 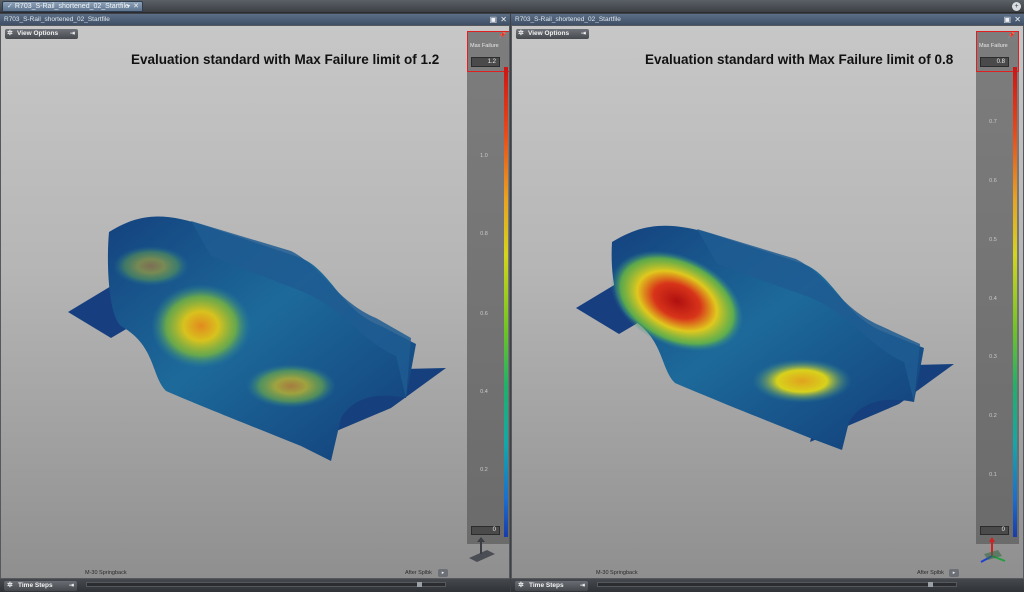 I want to click on document-tab: ✓ R703_S-Rail_shortened_02_Startfile ▾ ✕, so click(x=72, y=6).